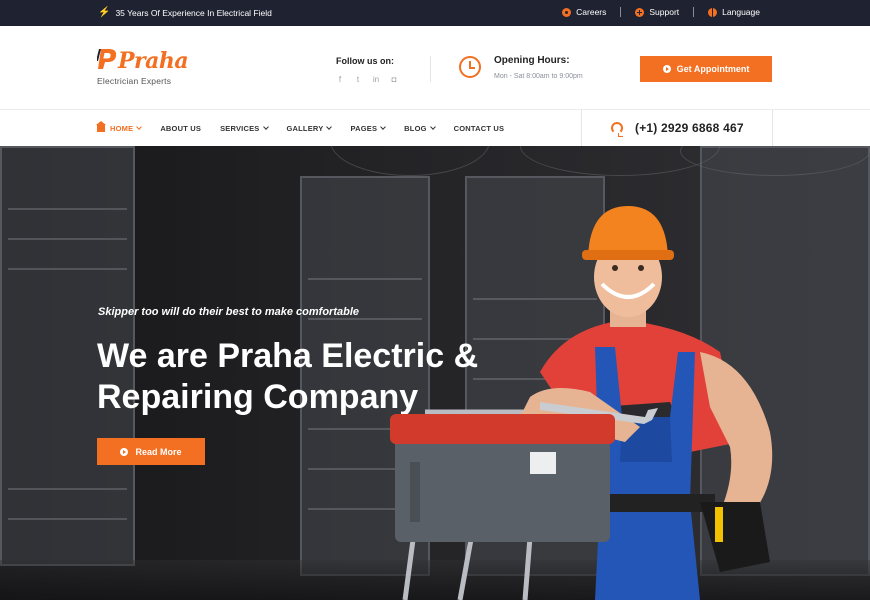 The width and height of the screenshot is (870, 600). What do you see at coordinates (538, 76) in the screenshot?
I see `hours-value: Mon - Sat 8:00am to 9:00pm` at bounding box center [538, 76].